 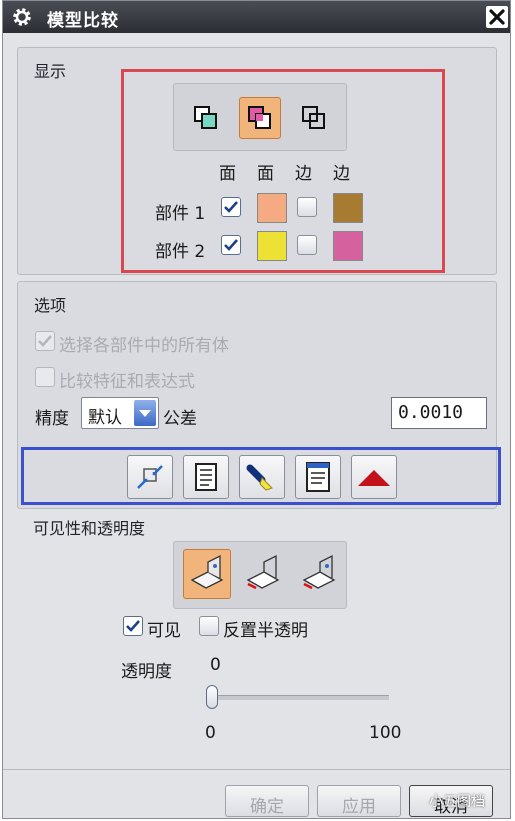 I want to click on document-list-icon, so click(x=206, y=477).